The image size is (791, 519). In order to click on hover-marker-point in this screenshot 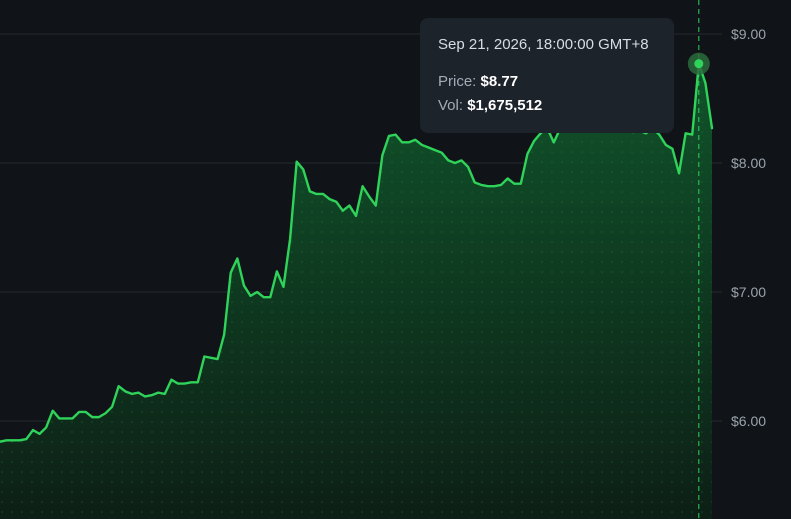, I will do `click(699, 64)`.